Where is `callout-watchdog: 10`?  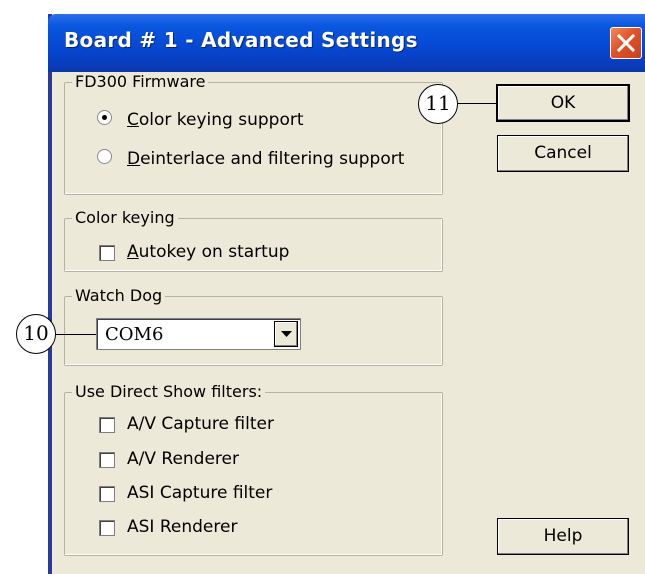 callout-watchdog: 10 is located at coordinates (36, 334).